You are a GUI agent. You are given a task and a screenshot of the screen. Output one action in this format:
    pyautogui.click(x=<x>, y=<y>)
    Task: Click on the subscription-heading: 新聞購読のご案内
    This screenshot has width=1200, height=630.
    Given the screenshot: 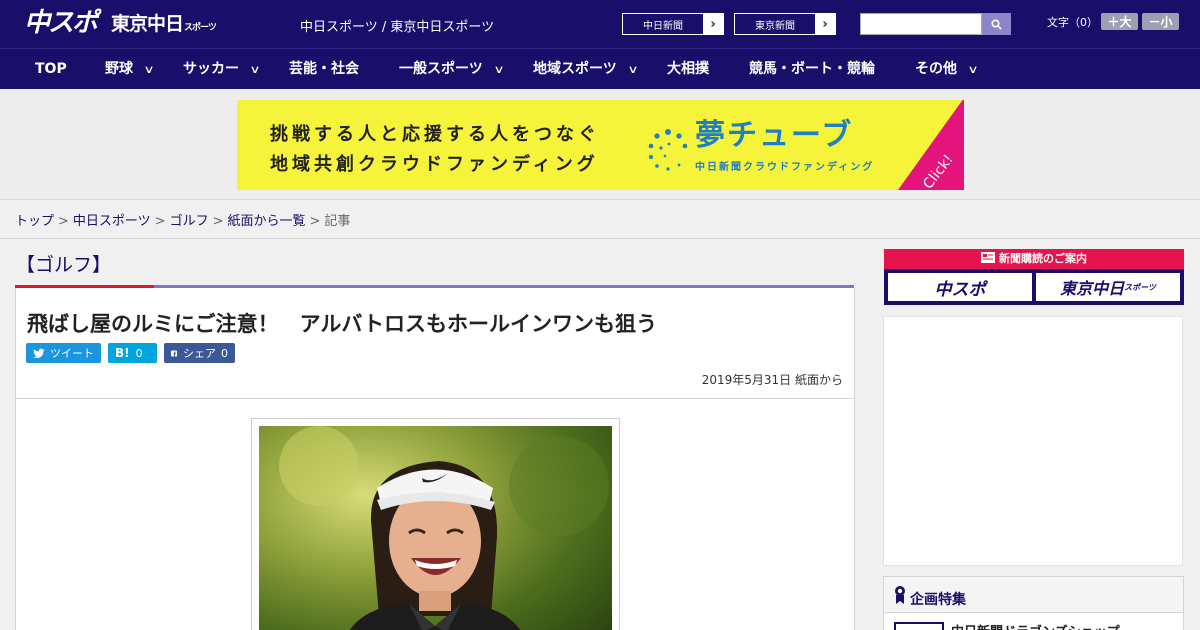 What is the action you would take?
    pyautogui.click(x=1034, y=259)
    